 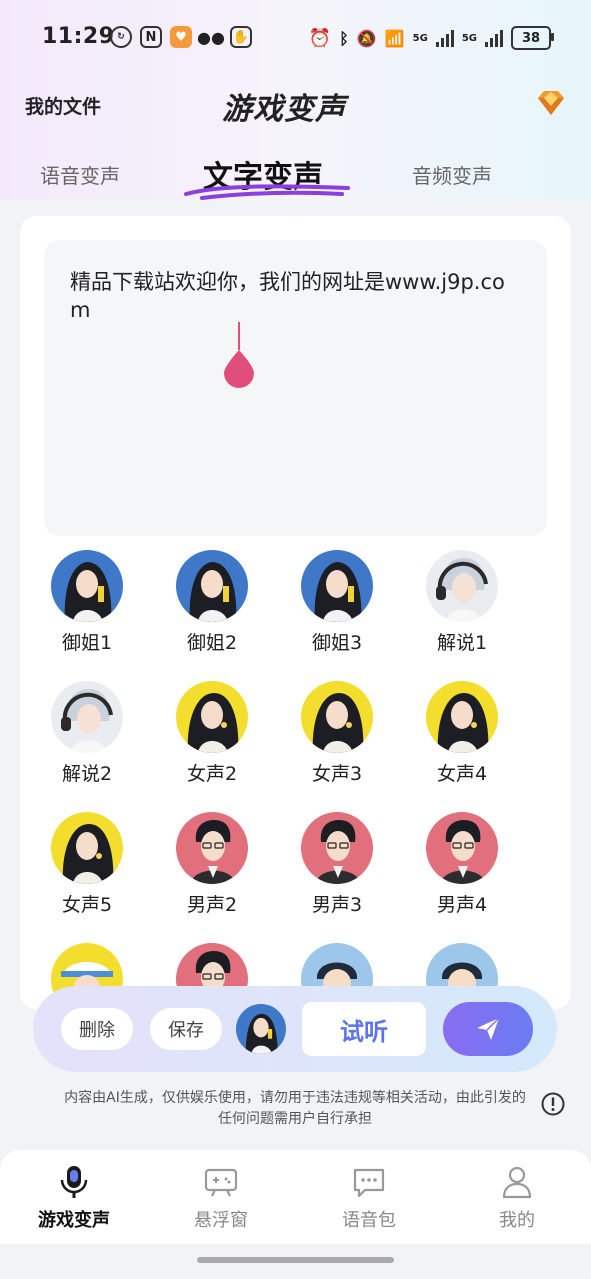 I want to click on network-type-2: 5G, so click(x=469, y=38).